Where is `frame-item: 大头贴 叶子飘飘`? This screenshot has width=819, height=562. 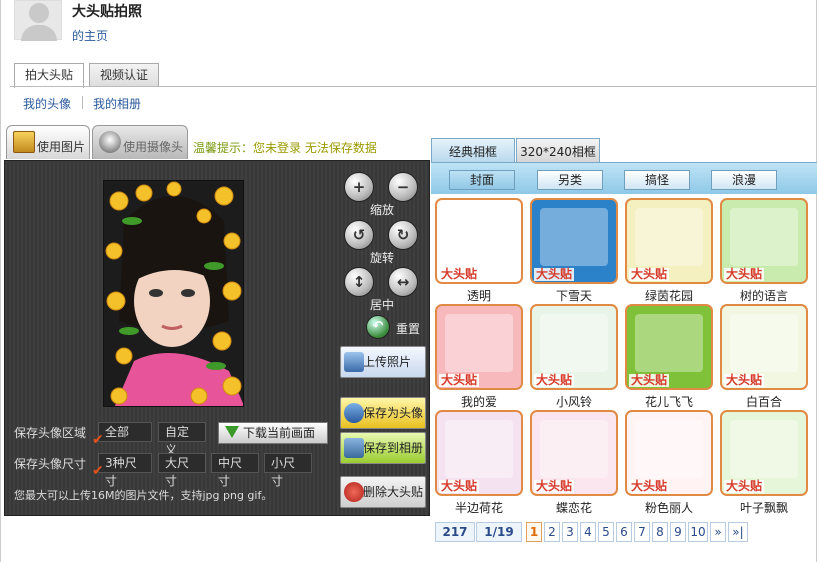
frame-item: 大头贴 叶子飘飘 is located at coordinates (764, 463).